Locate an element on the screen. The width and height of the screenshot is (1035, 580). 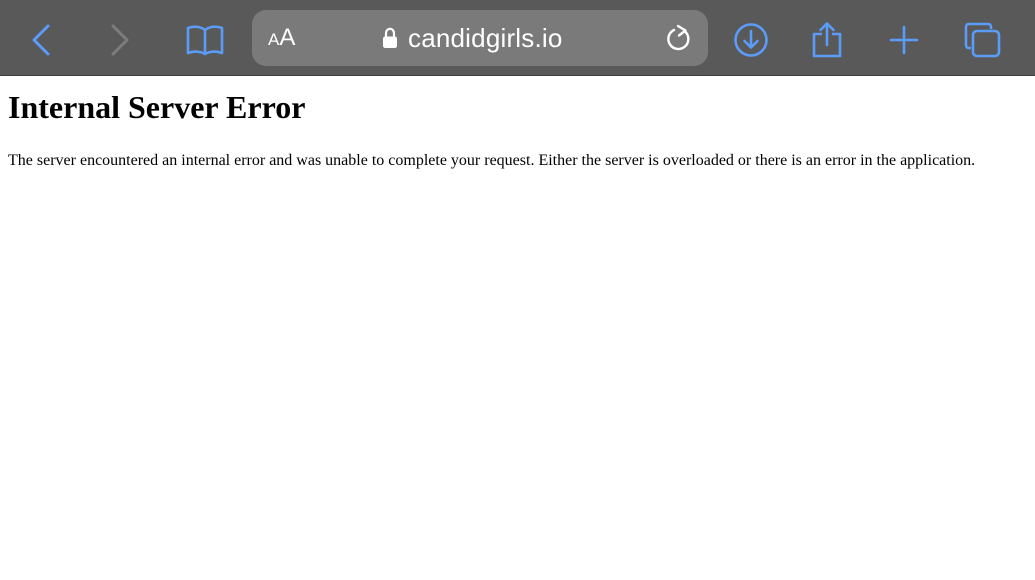
tabs-icon is located at coordinates (982, 40).